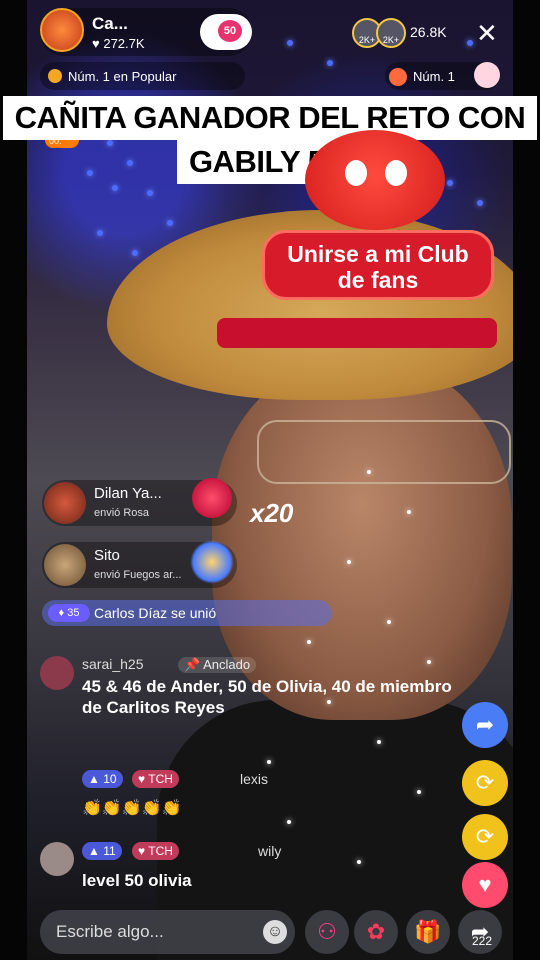 The height and width of the screenshot is (960, 540). What do you see at coordinates (109, 851) in the screenshot?
I see `user-level-value: 11` at bounding box center [109, 851].